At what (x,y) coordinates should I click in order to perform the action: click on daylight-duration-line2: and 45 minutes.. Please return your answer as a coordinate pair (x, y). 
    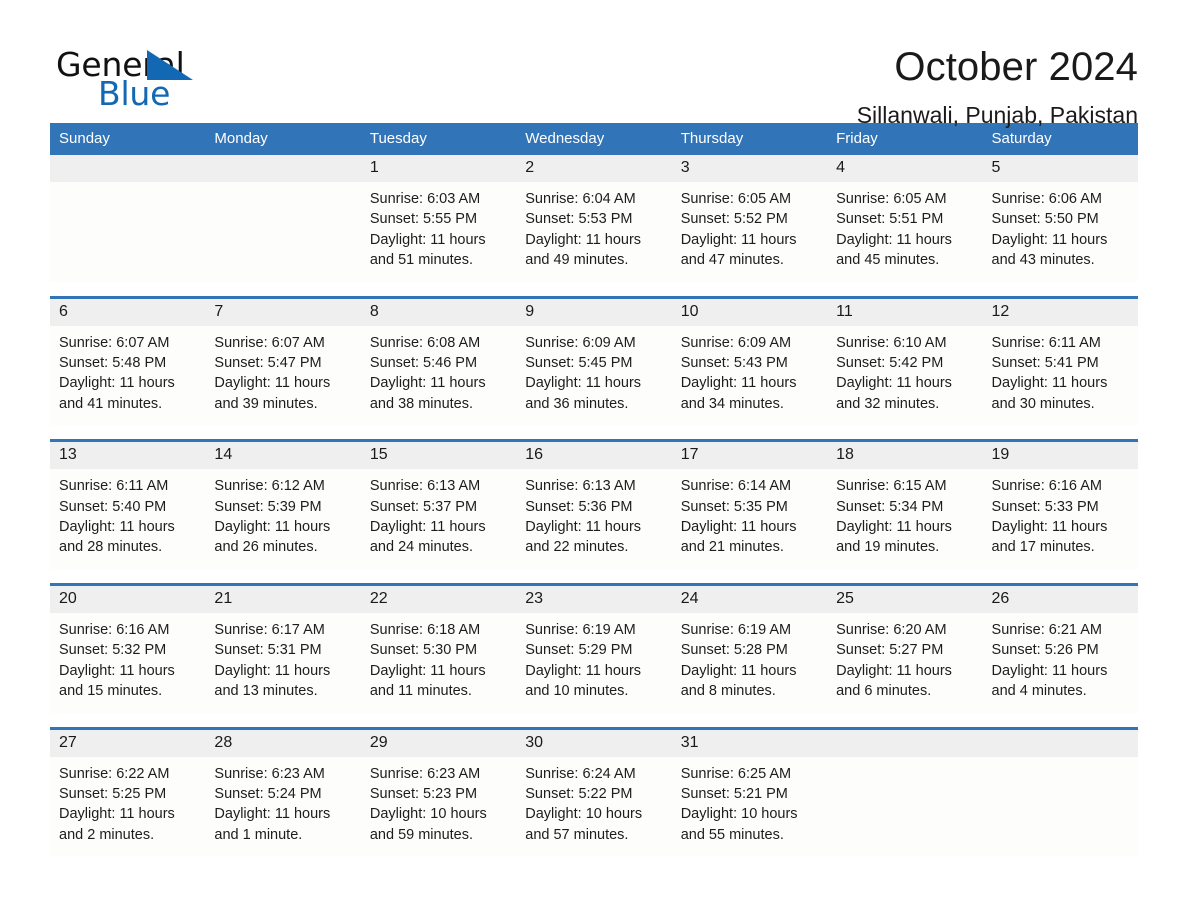
    Looking at the image, I should click on (888, 260).